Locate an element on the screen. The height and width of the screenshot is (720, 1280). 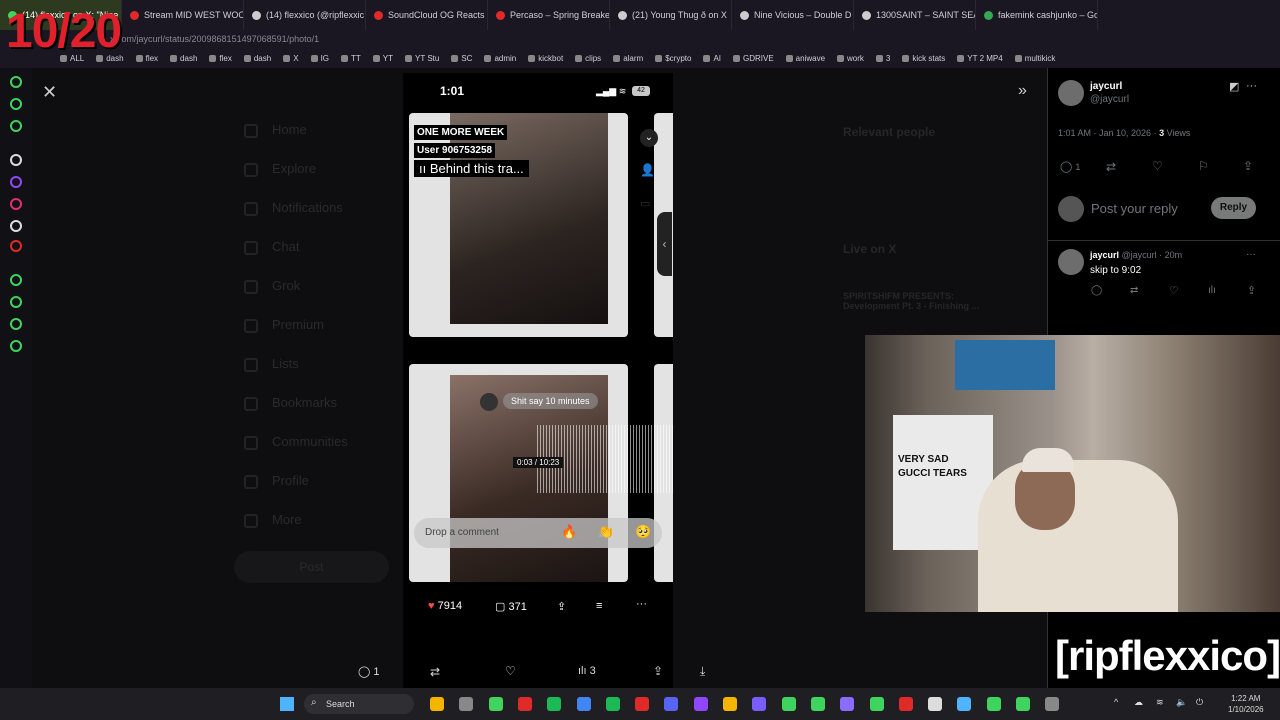
reply-views-icon: ılı is located at coordinates (1212, 290).